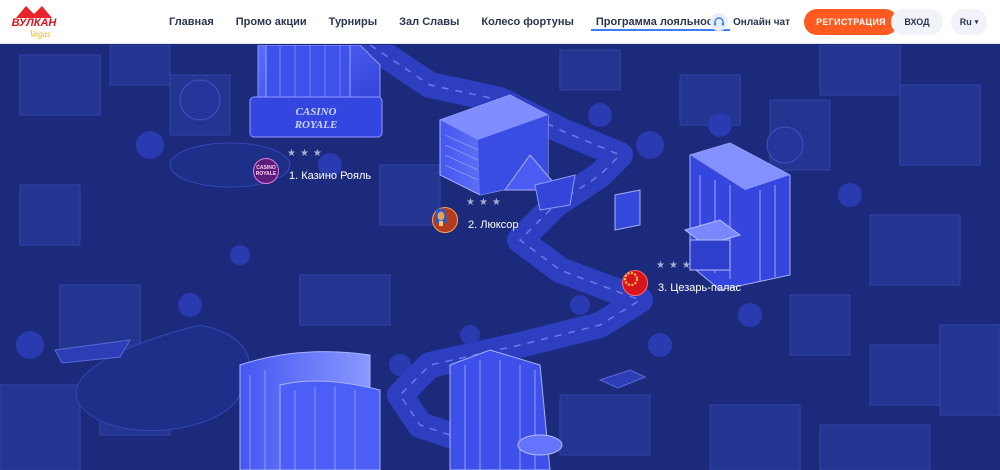 The height and width of the screenshot is (470, 1000). Describe the element at coordinates (917, 22) in the screenshot. I see `login-button: ВХОД` at that location.